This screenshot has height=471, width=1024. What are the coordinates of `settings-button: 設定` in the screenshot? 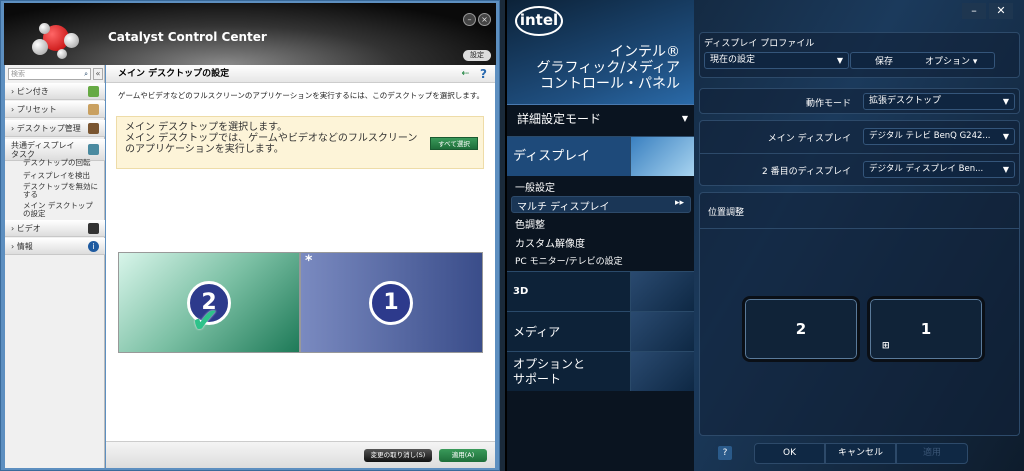 It's located at (477, 55).